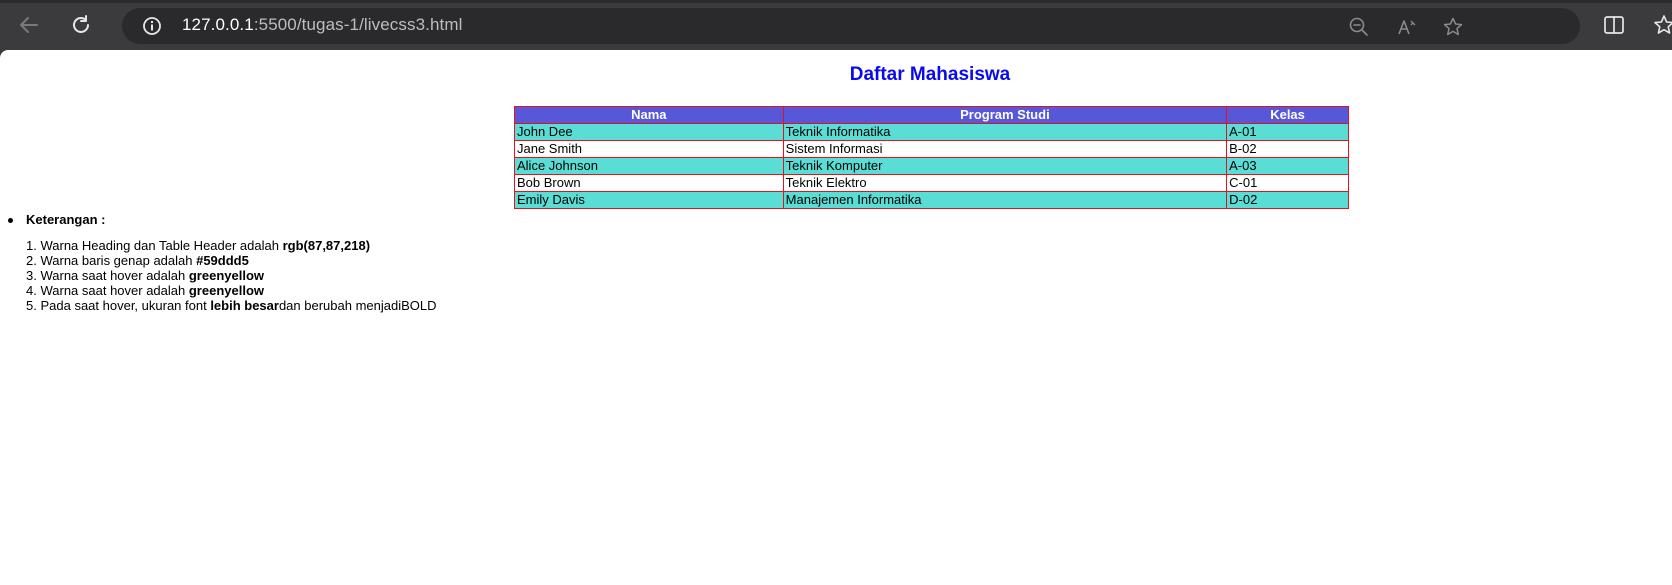 The image size is (1672, 585). Describe the element at coordinates (152, 26) in the screenshot. I see `info-icon` at that location.